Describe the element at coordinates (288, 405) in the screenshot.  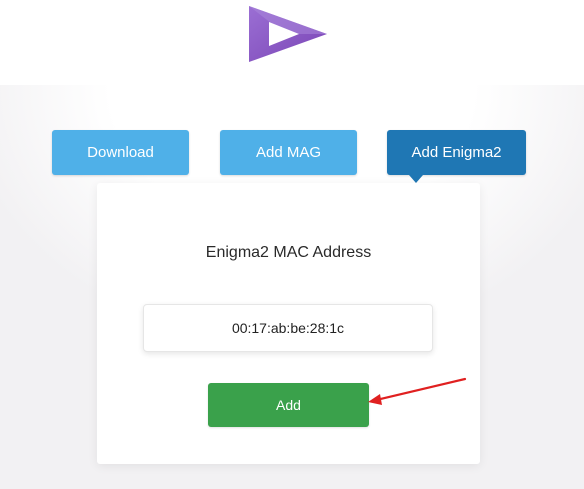
I see `add-button: Add` at that location.